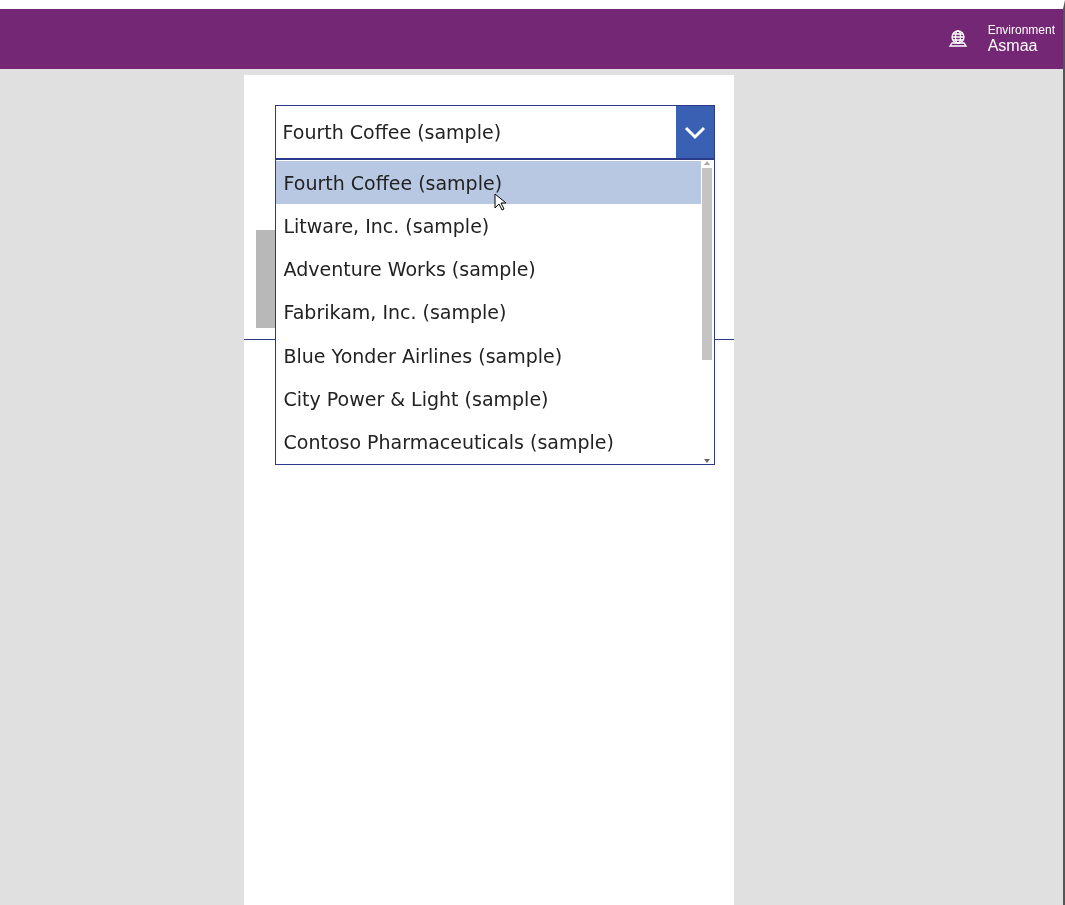  What do you see at coordinates (1021, 46) in the screenshot?
I see `environment-name: Asmaa` at bounding box center [1021, 46].